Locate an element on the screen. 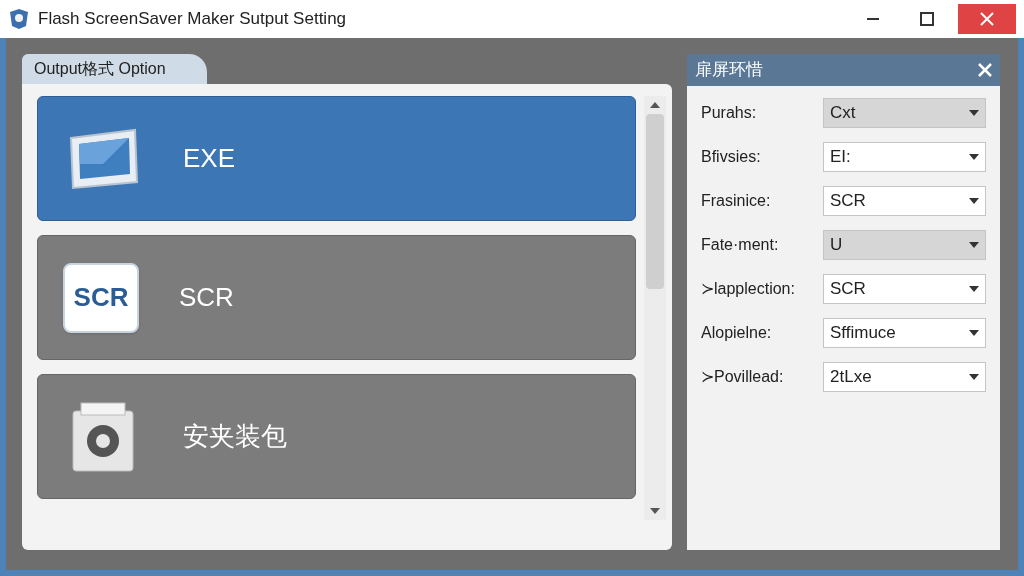  output-option: SCR SCR is located at coordinates (336, 297).